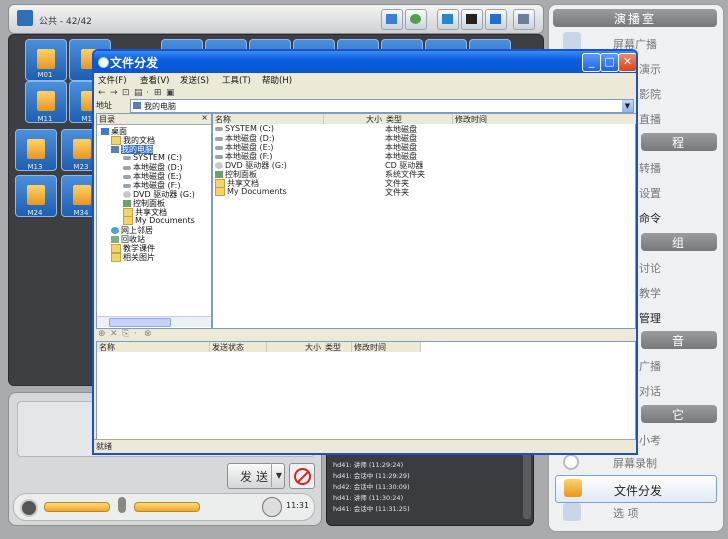 This screenshot has width=728, height=539. Describe the element at coordinates (573, 488) in the screenshot. I see `file-distribution-icon` at that location.